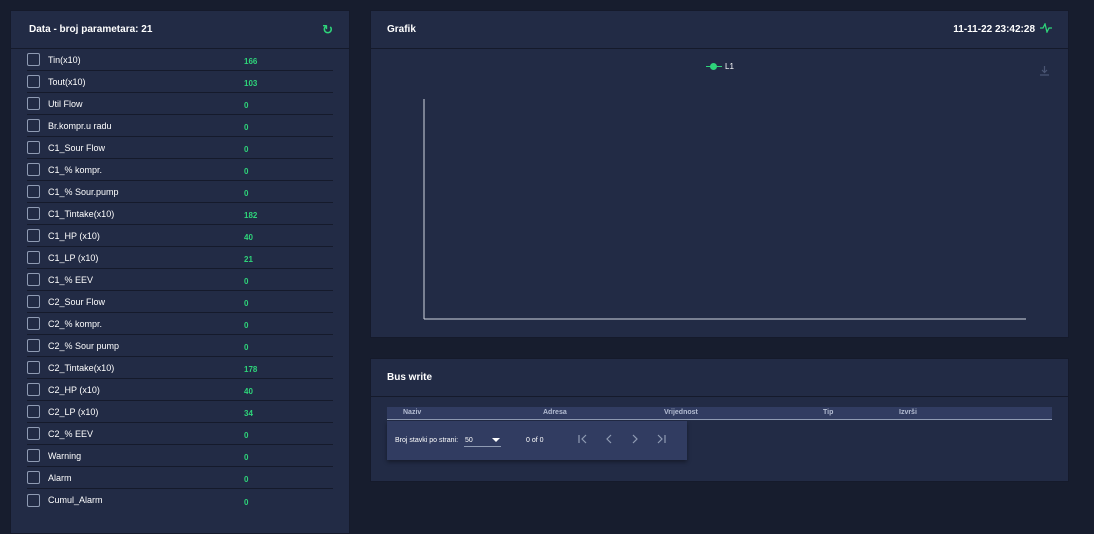  Describe the element at coordinates (180, 478) in the screenshot. I see `param-row: Alarm 0` at that location.